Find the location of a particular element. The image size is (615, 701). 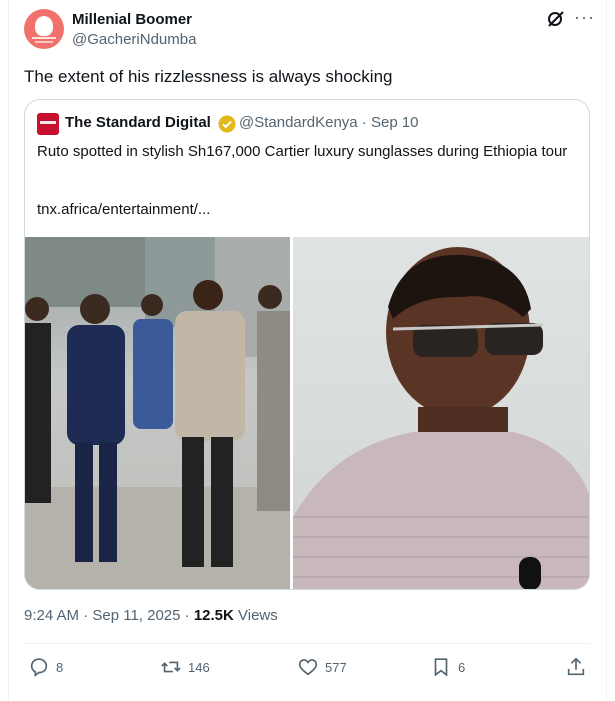

views-label: Views is located at coordinates (255, 615).